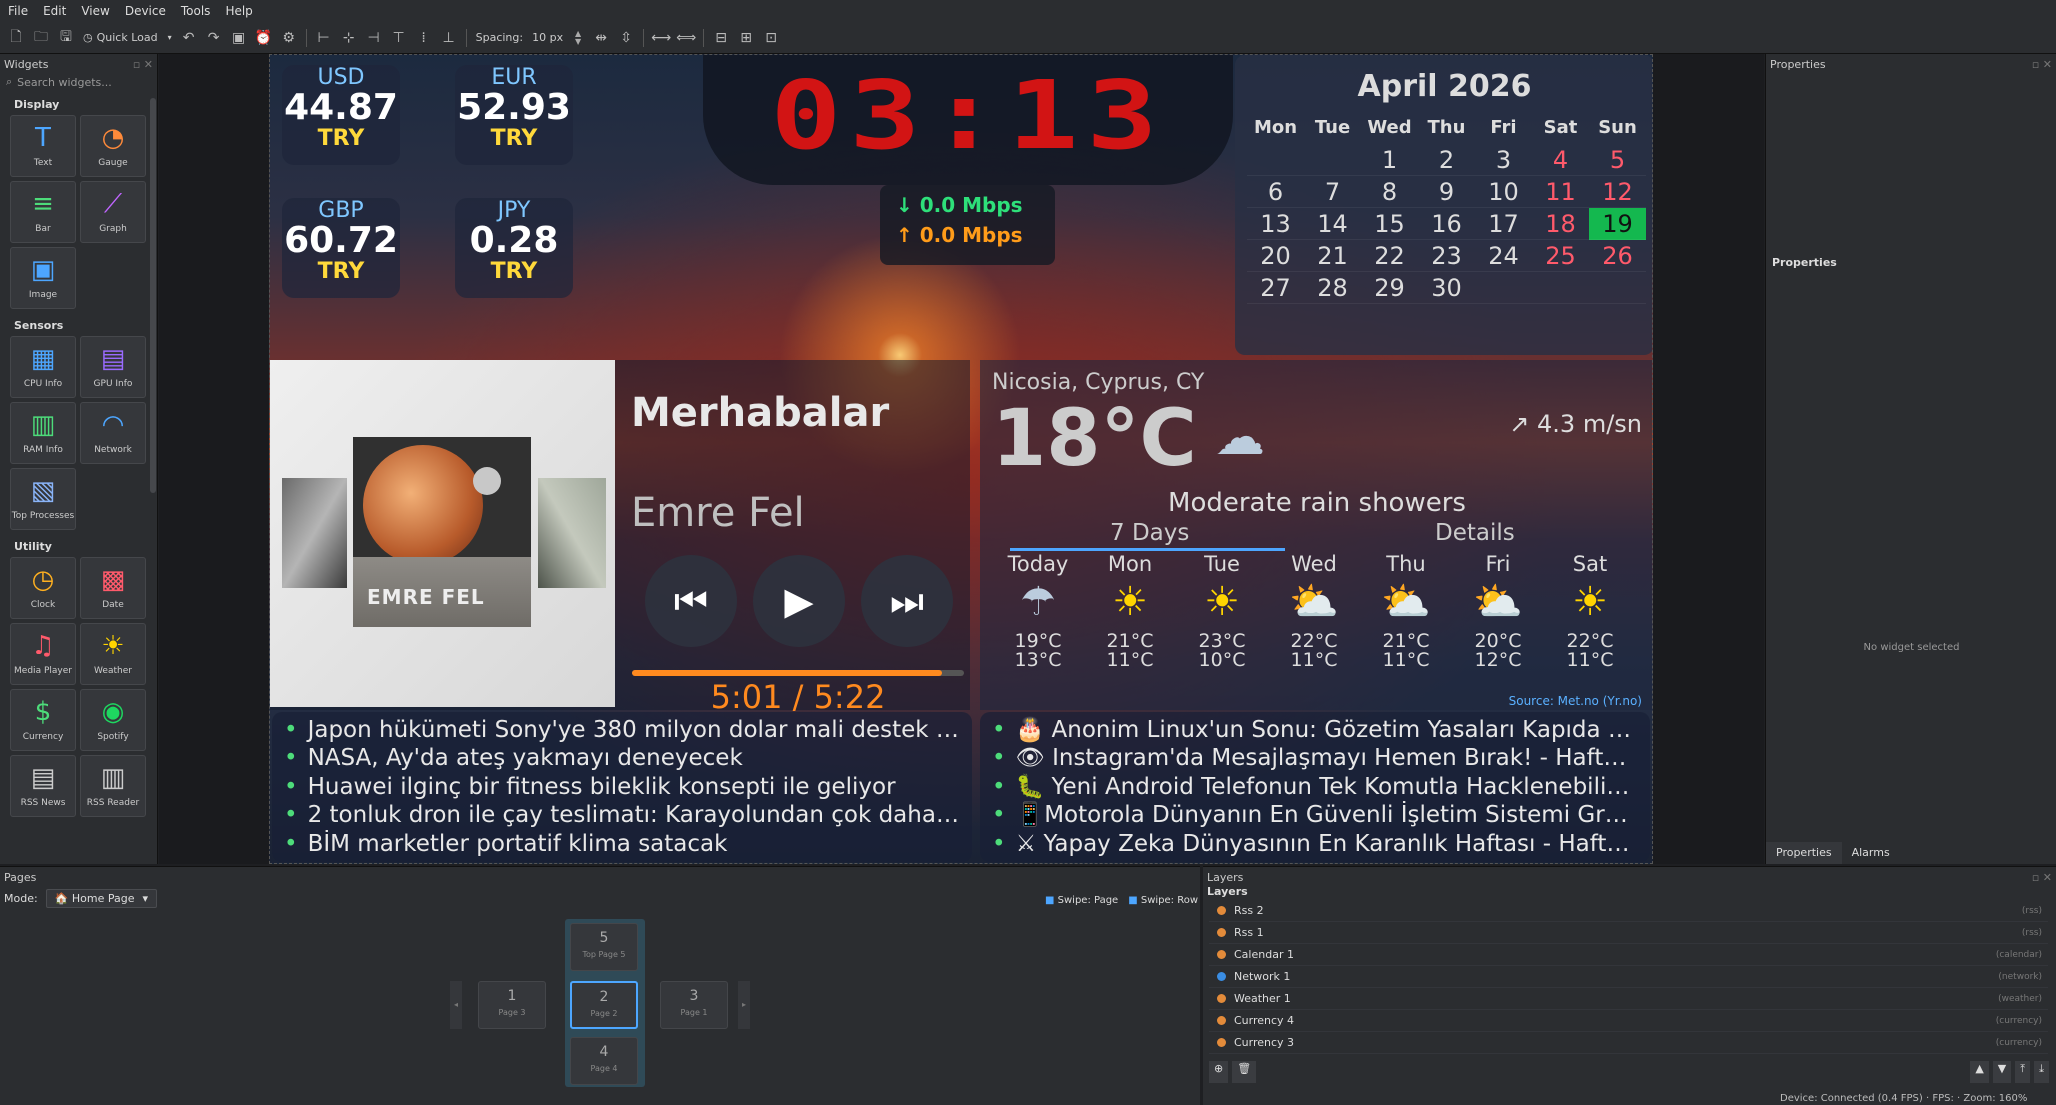  Describe the element at coordinates (1871, 853) in the screenshot. I see `tab-alarms: Alarms` at that location.